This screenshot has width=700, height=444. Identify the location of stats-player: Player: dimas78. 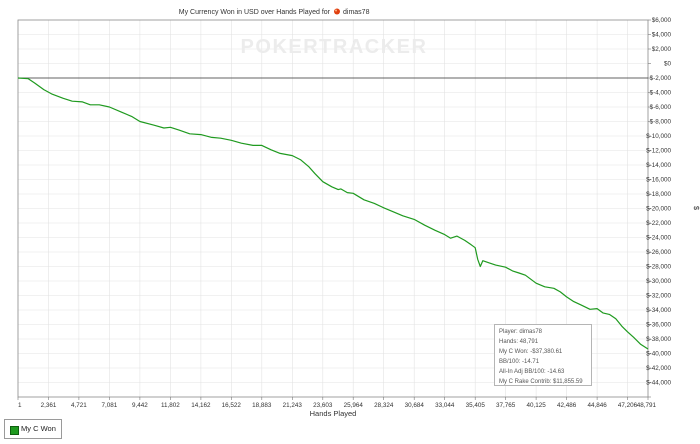
(521, 332).